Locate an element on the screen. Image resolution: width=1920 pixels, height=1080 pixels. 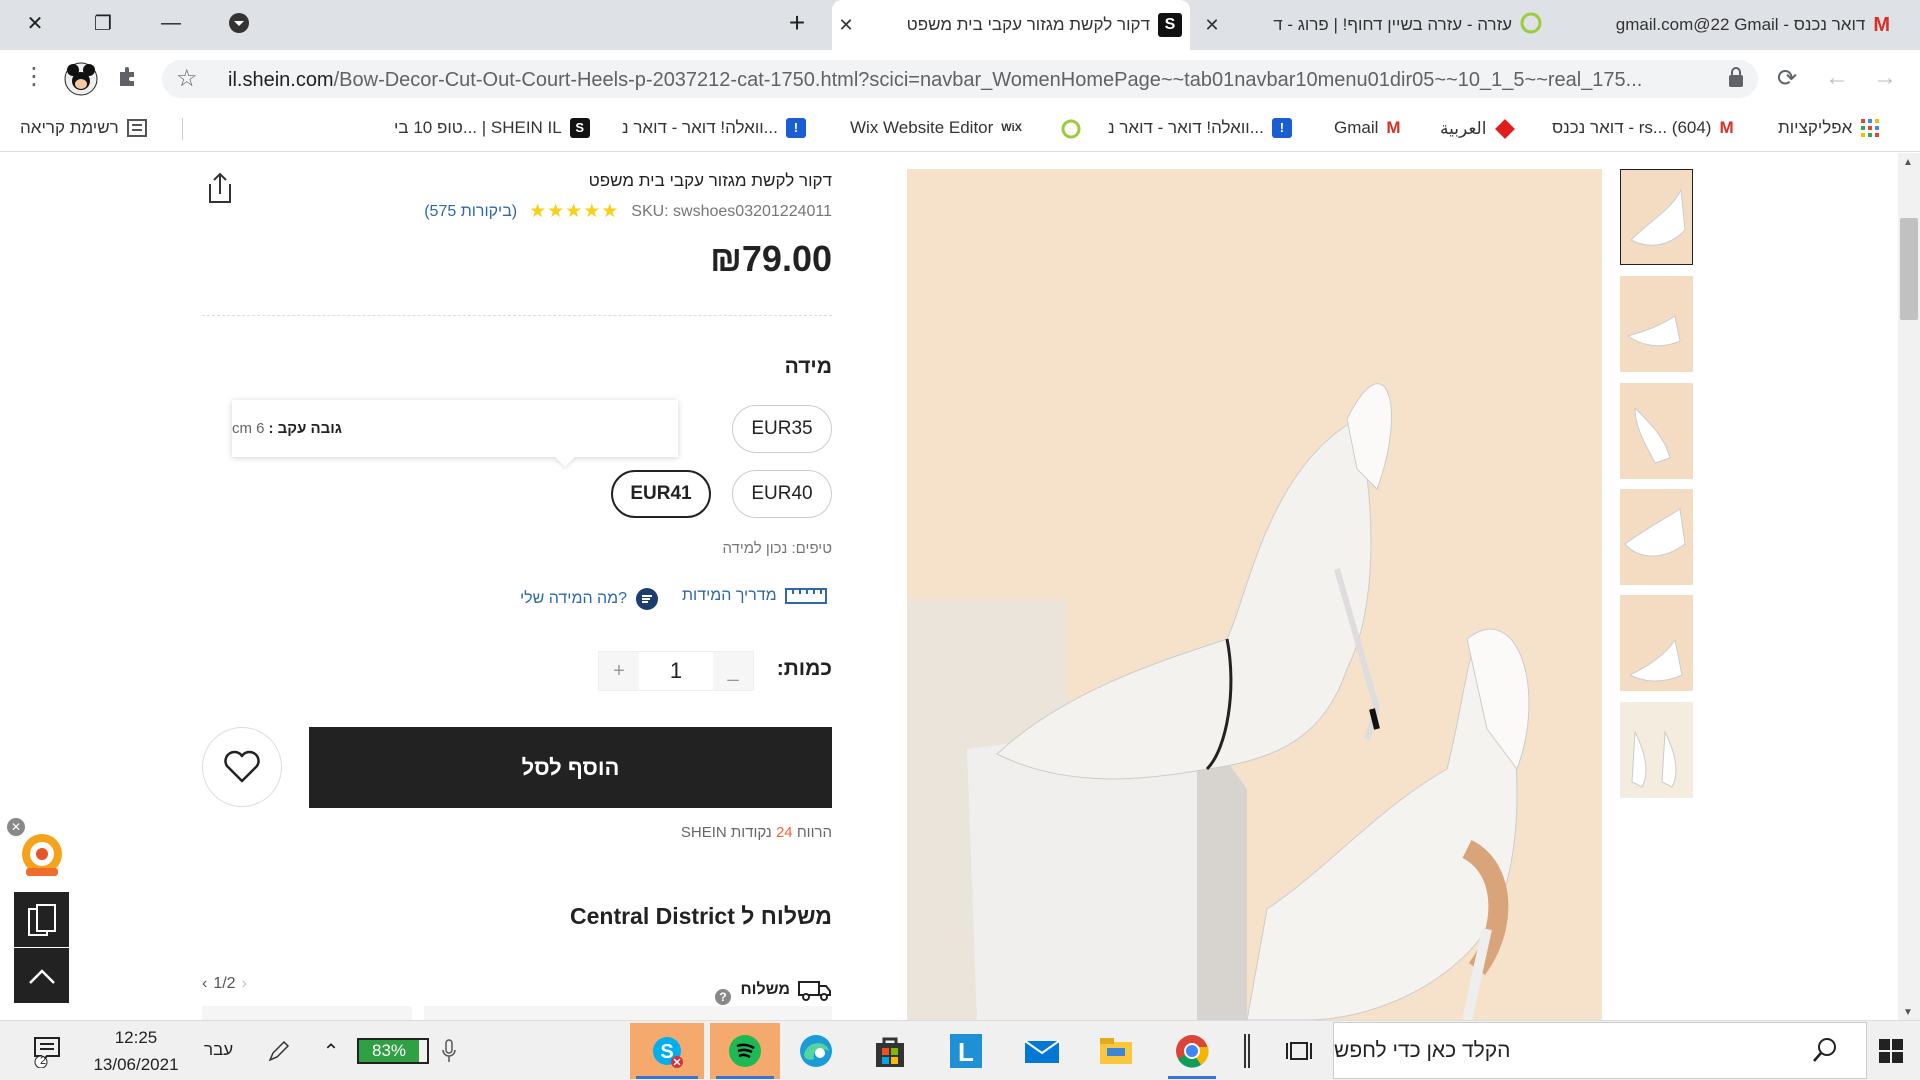
scroll-down-icon: ▼ is located at coordinates (1908, 1012).